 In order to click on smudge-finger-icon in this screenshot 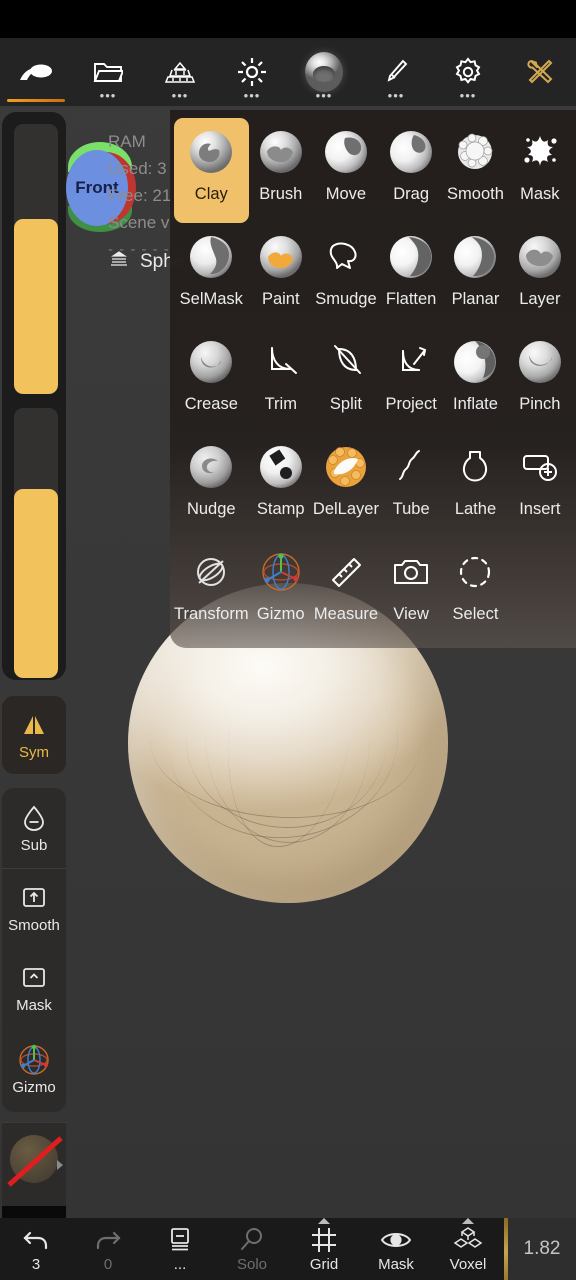, I will do `click(346, 257)`.